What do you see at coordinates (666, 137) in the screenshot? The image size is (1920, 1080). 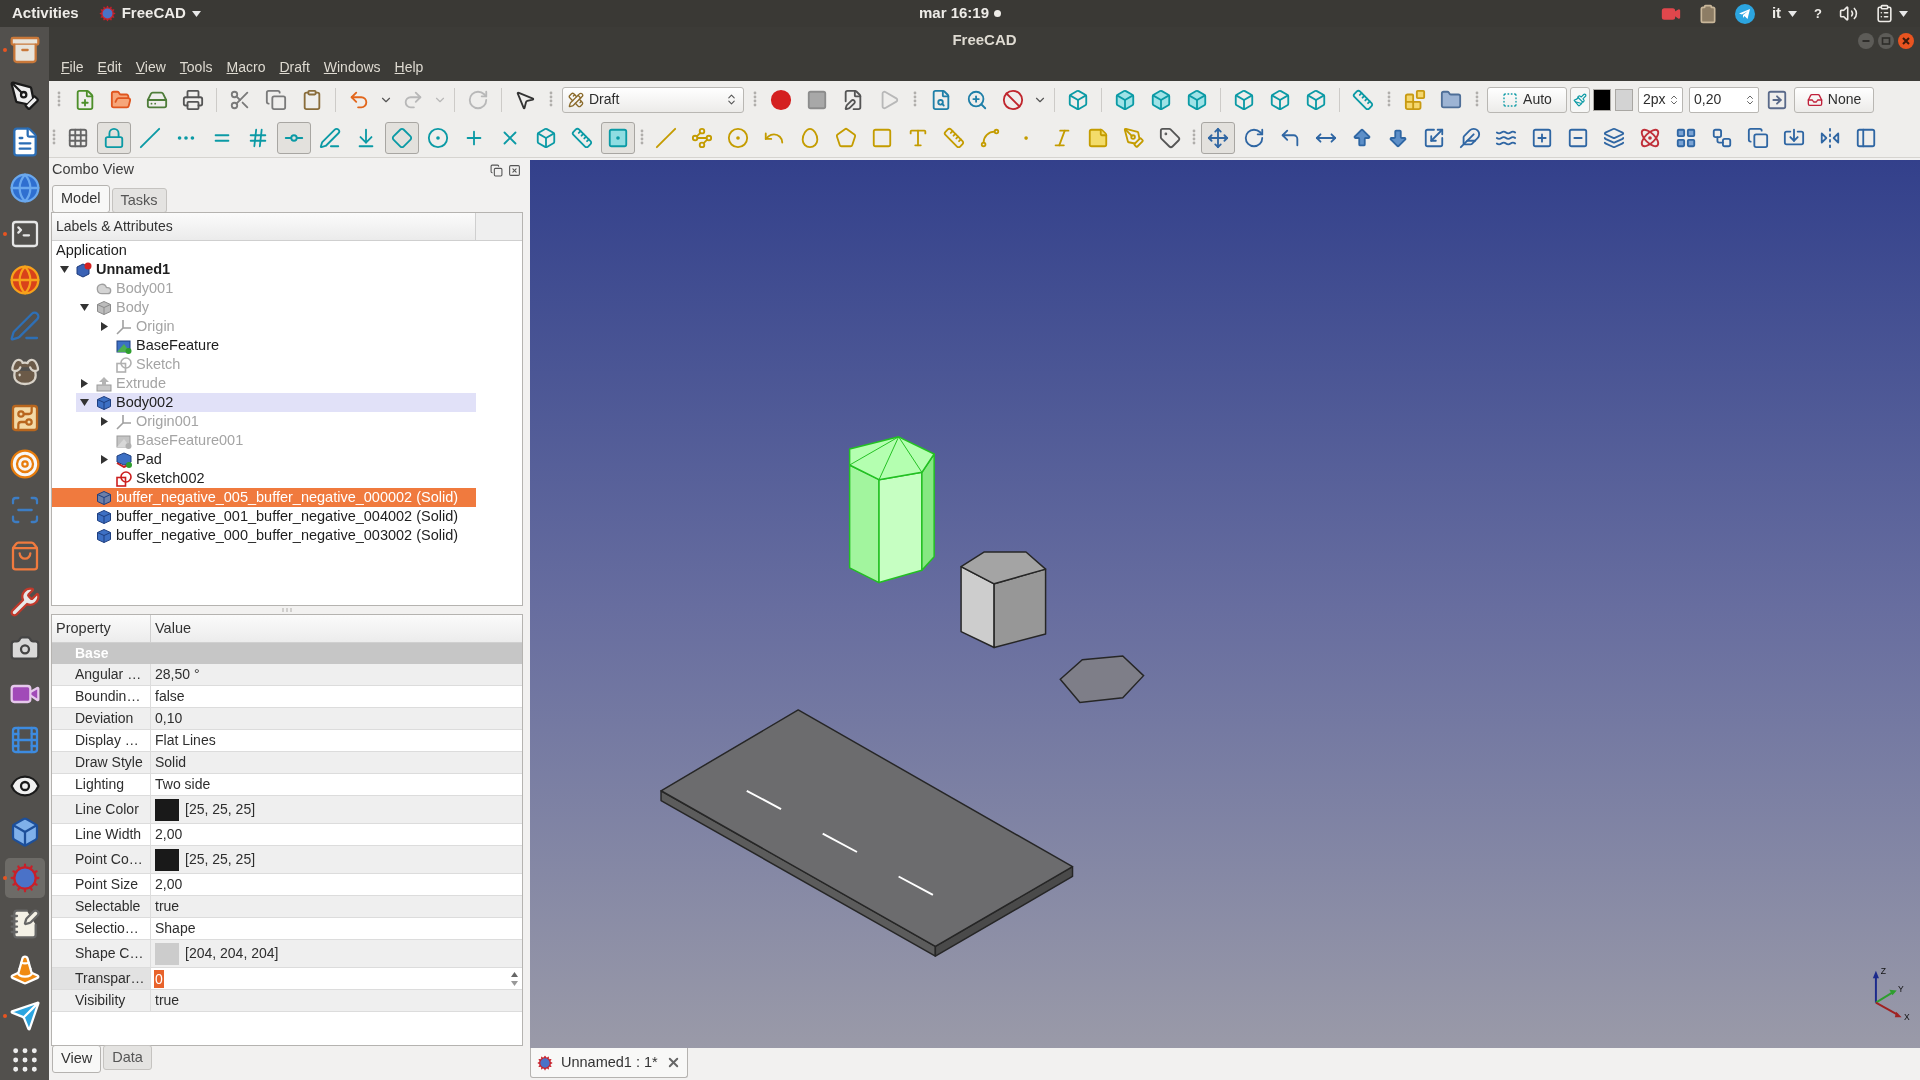 I see `line-icon` at bounding box center [666, 137].